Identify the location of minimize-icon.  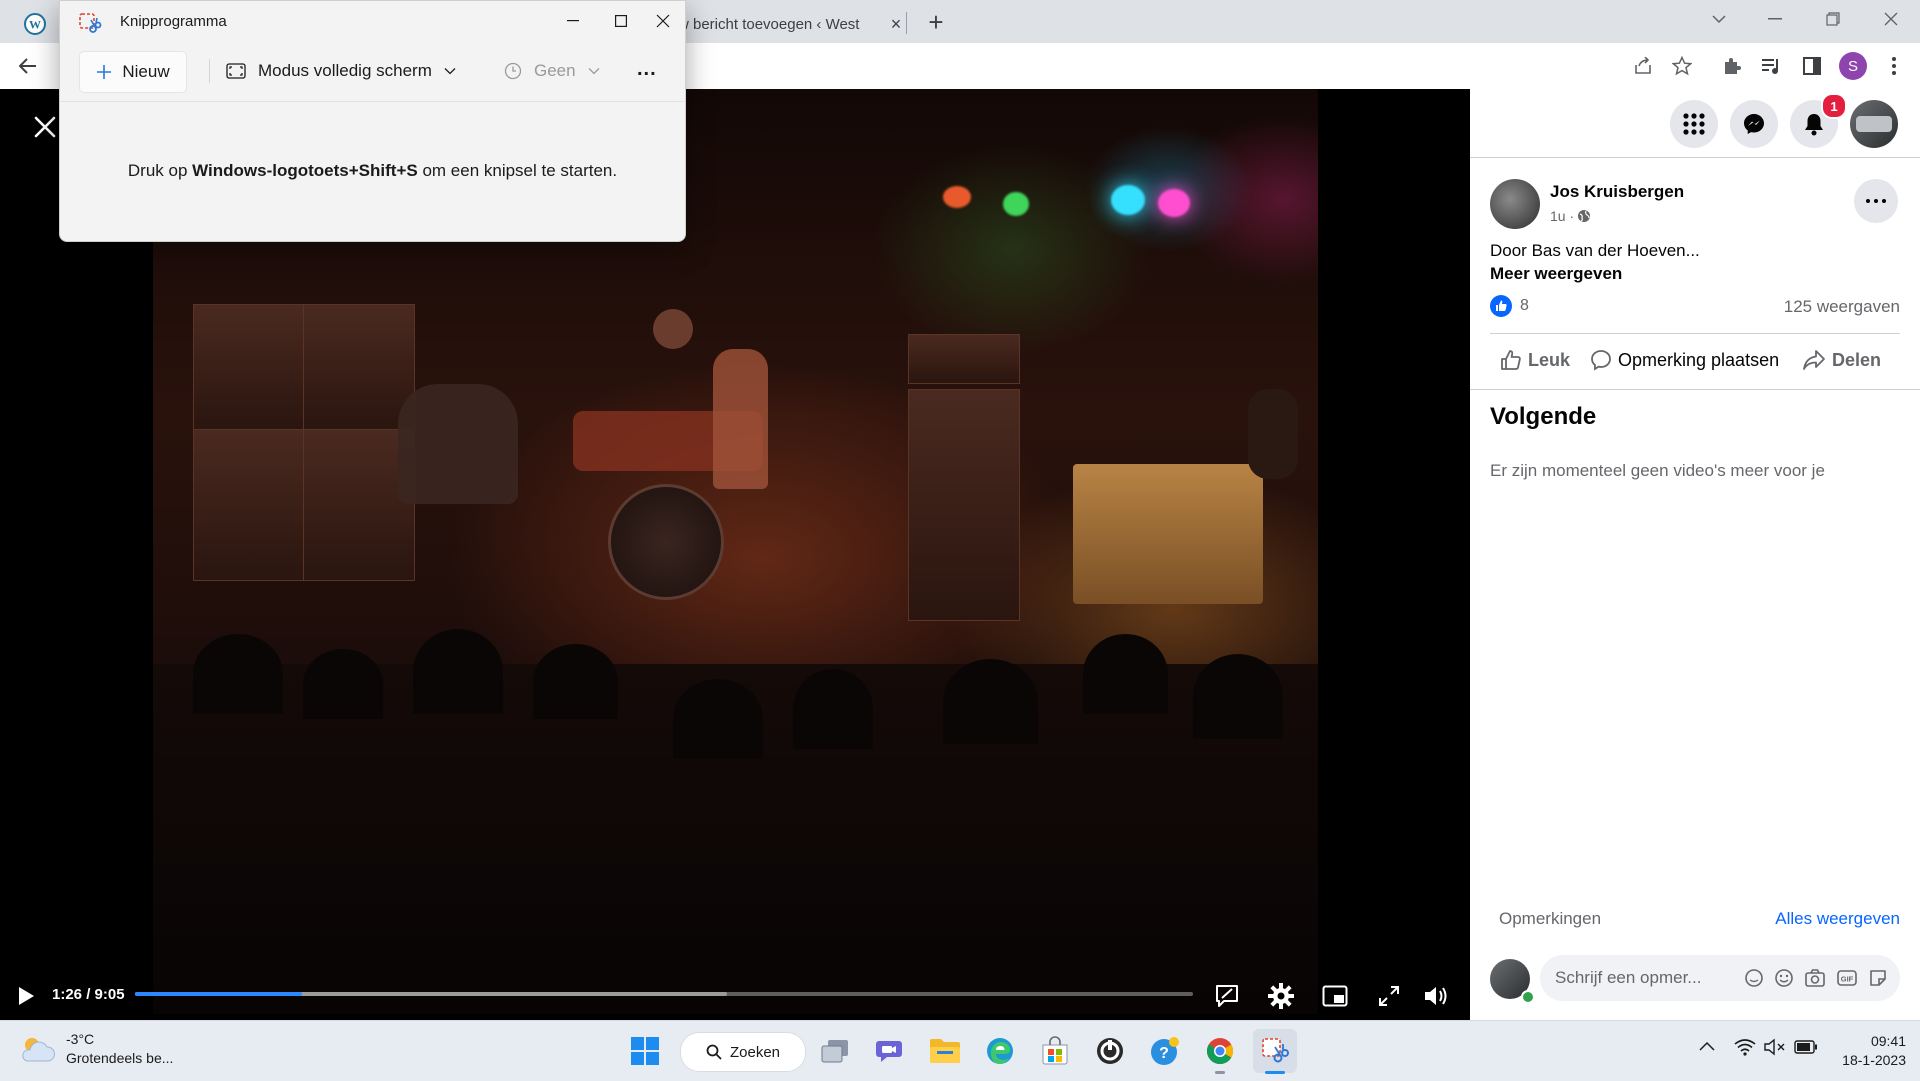
(1775, 19).